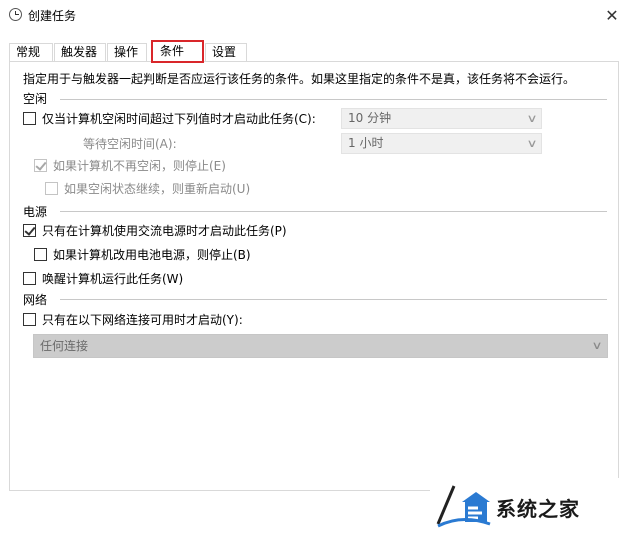 This screenshot has height=535, width=627. I want to click on stop-on-battery-checkbox, so click(40, 254).